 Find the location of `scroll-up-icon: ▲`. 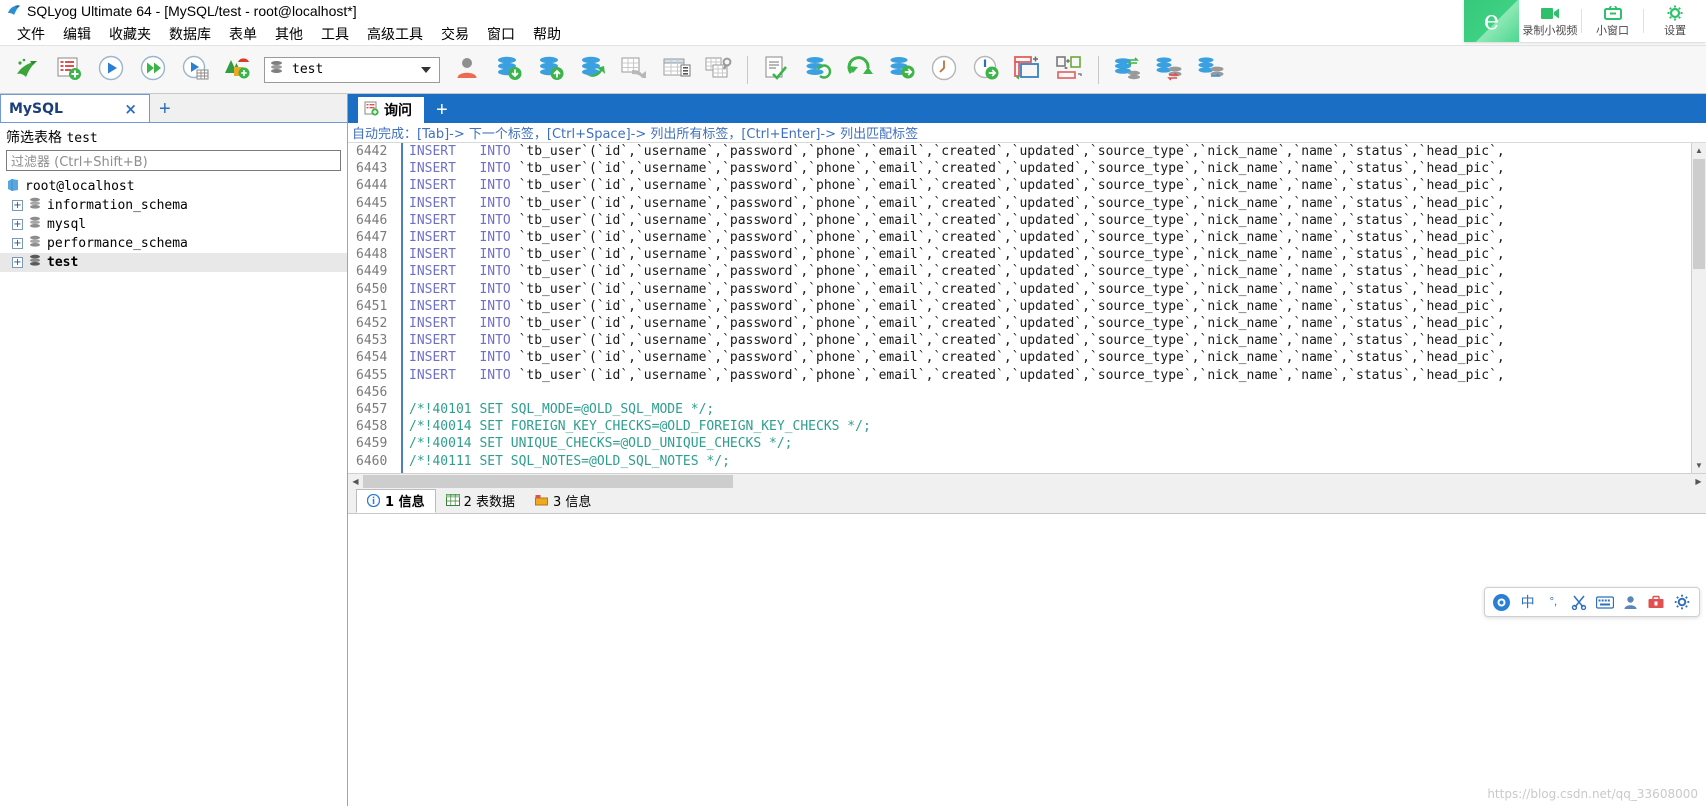

scroll-up-icon: ▲ is located at coordinates (1699, 150).